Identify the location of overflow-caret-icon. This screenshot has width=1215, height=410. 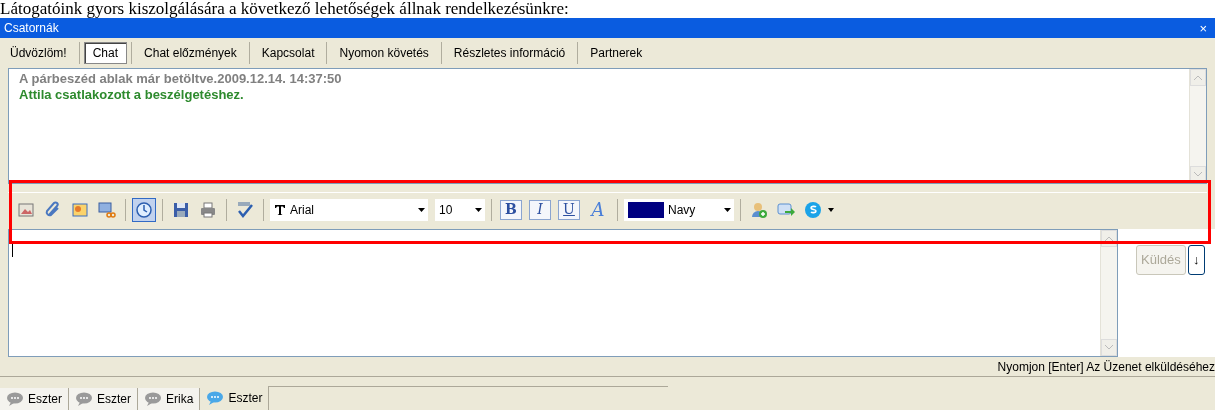
(831, 209).